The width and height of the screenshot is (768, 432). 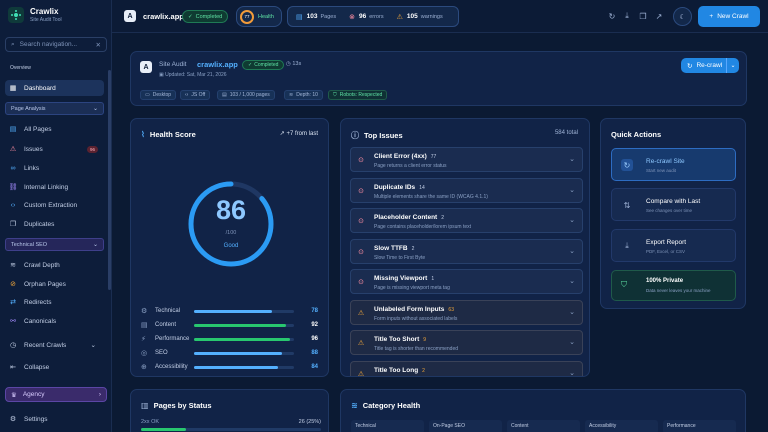 What do you see at coordinates (399, 187) in the screenshot?
I see `issue-title: Duplicate IDs 14` at bounding box center [399, 187].